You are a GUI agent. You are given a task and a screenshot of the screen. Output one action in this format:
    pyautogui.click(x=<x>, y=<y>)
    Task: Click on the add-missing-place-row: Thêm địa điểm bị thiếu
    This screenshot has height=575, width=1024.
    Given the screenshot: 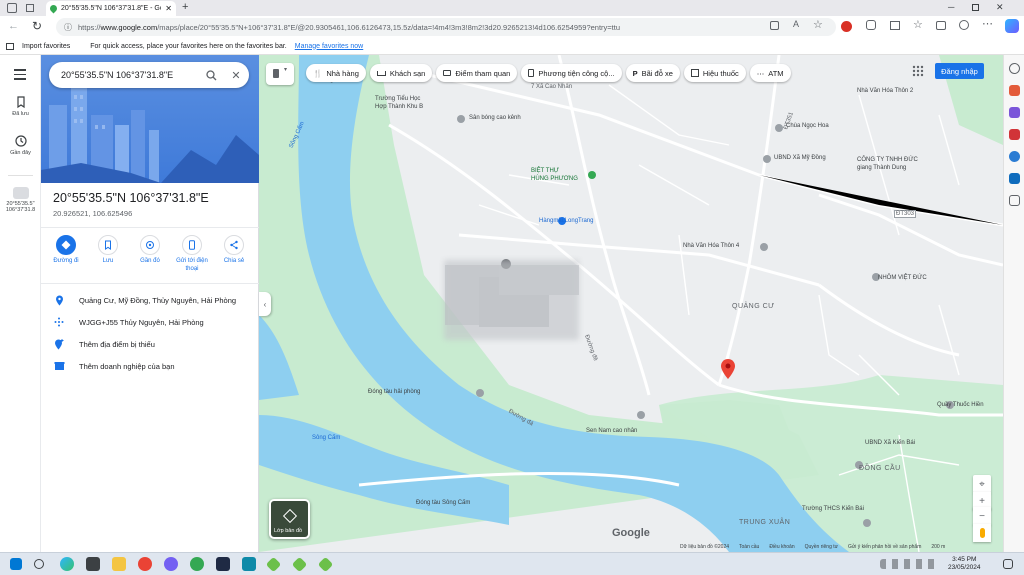 What is the action you would take?
    pyautogui.click(x=150, y=344)
    